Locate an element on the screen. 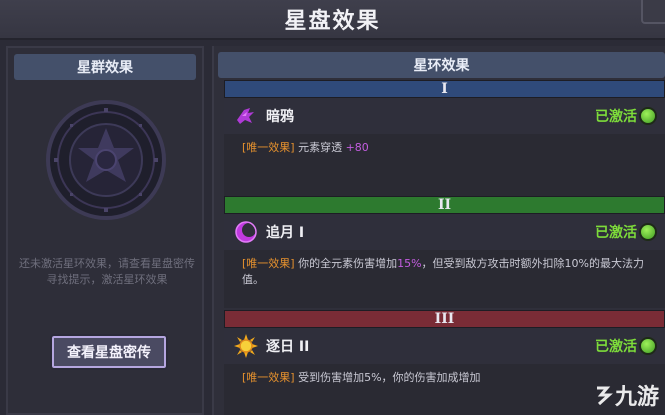  watermark-logo-icon is located at coordinates (604, 396).